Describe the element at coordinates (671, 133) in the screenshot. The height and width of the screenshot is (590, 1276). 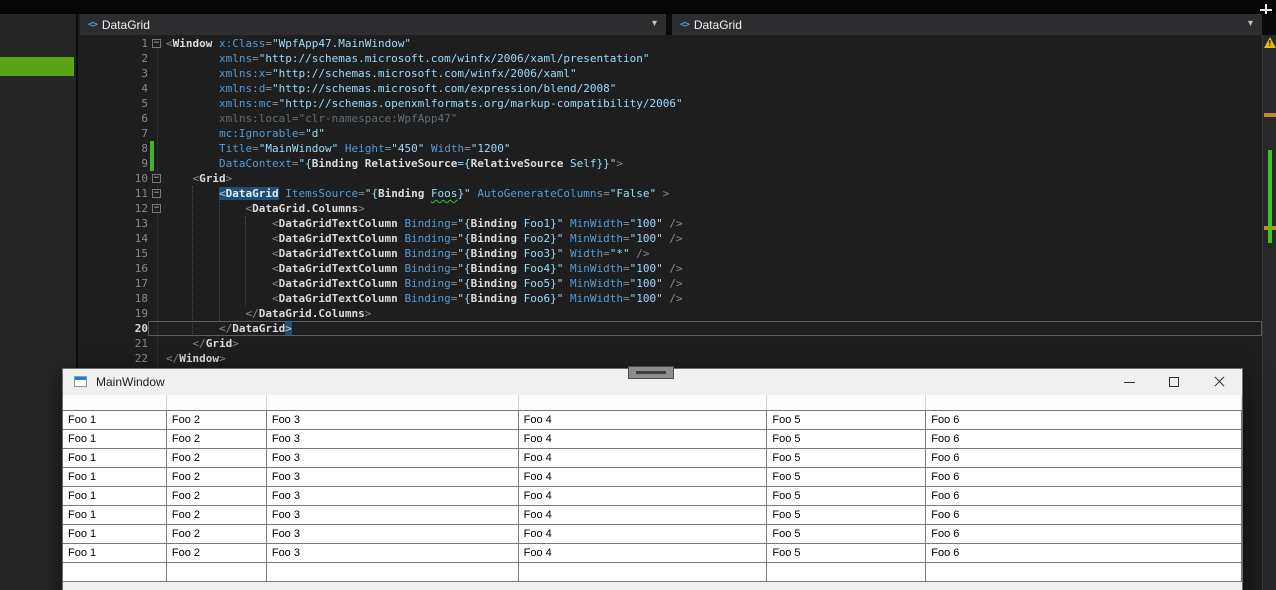
I see `code-line-7: 7 mc:Ignorable="d"` at that location.